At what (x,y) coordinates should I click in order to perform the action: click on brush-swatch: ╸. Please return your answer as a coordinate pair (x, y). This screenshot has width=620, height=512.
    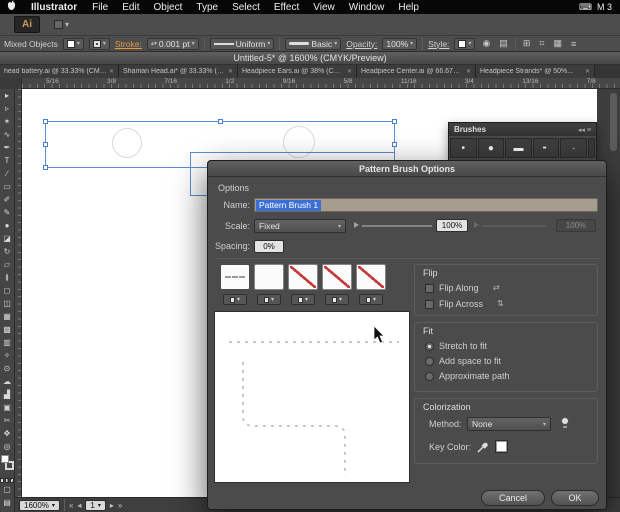
    Looking at the image, I should click on (546, 148).